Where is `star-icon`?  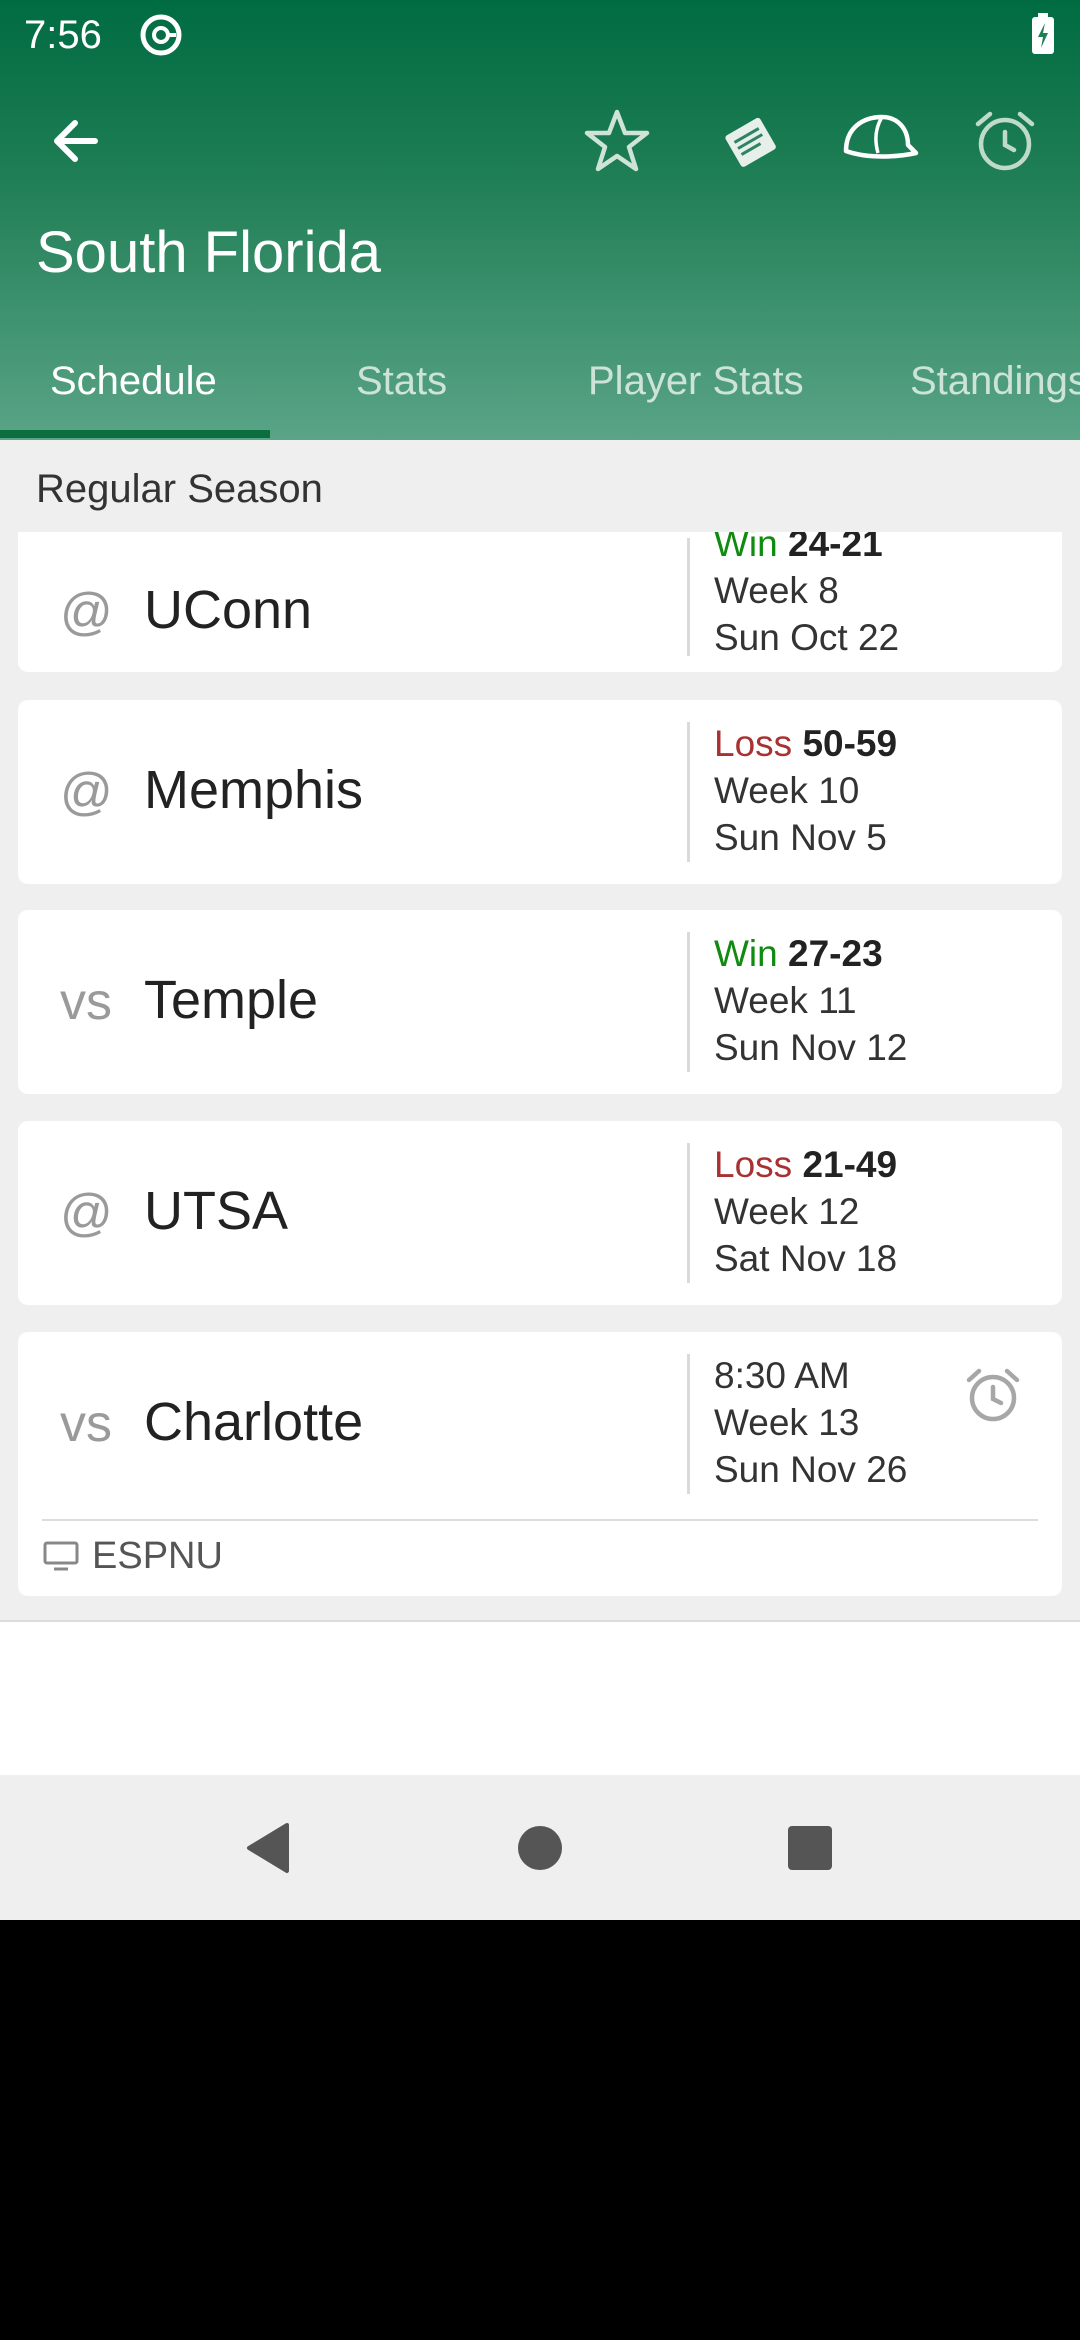 star-icon is located at coordinates (617, 143).